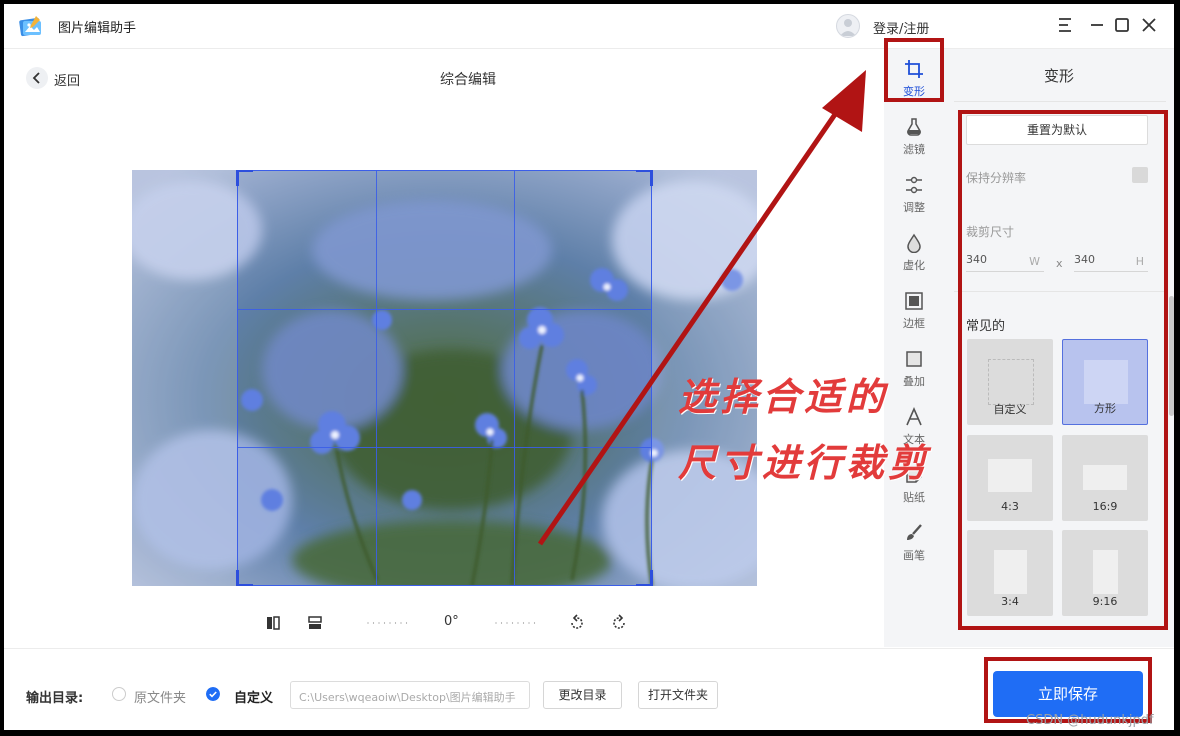 The image size is (1180, 736). What do you see at coordinates (804, 463) in the screenshot?
I see `annotation-text-line2: 尺寸进行裁剪` at bounding box center [804, 463].